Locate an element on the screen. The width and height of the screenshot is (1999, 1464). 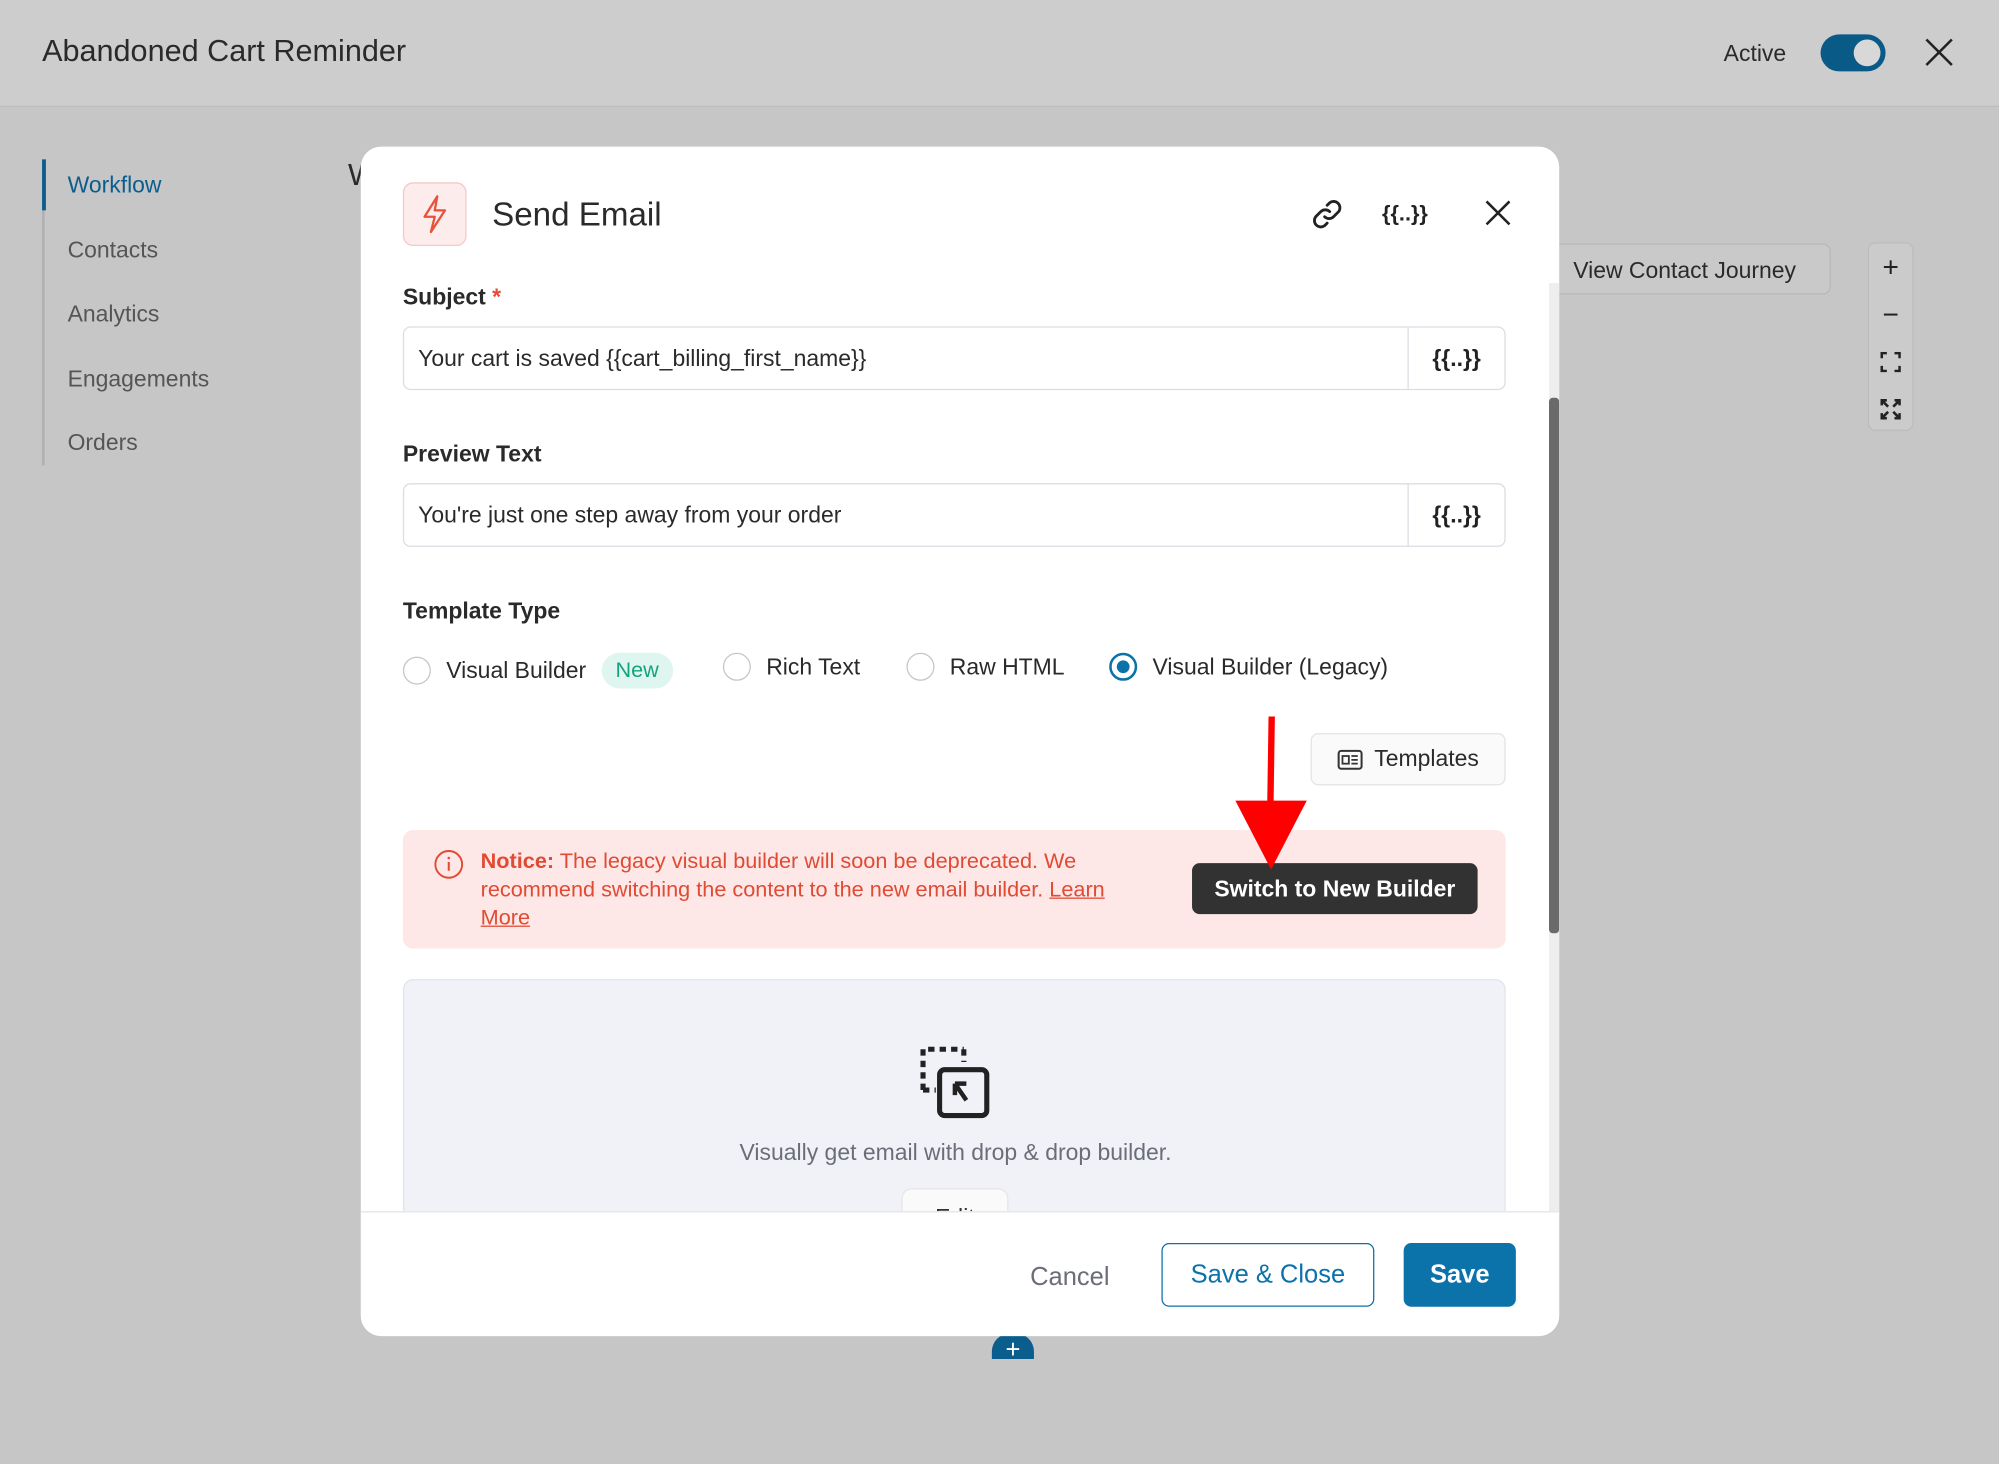
subject-field: {{..}} is located at coordinates (954, 358).